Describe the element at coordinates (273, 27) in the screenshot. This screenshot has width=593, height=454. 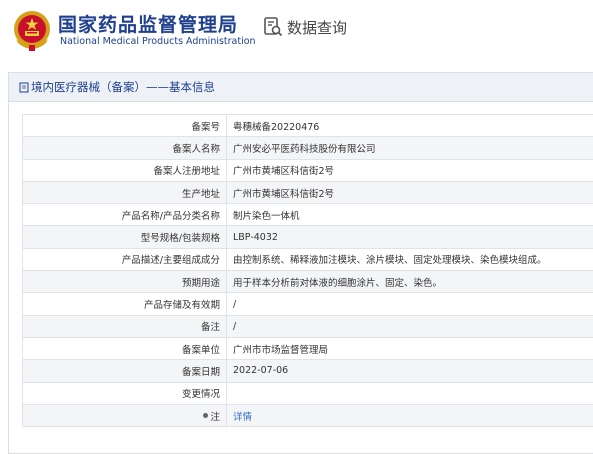
I see `data-search-icon` at that location.